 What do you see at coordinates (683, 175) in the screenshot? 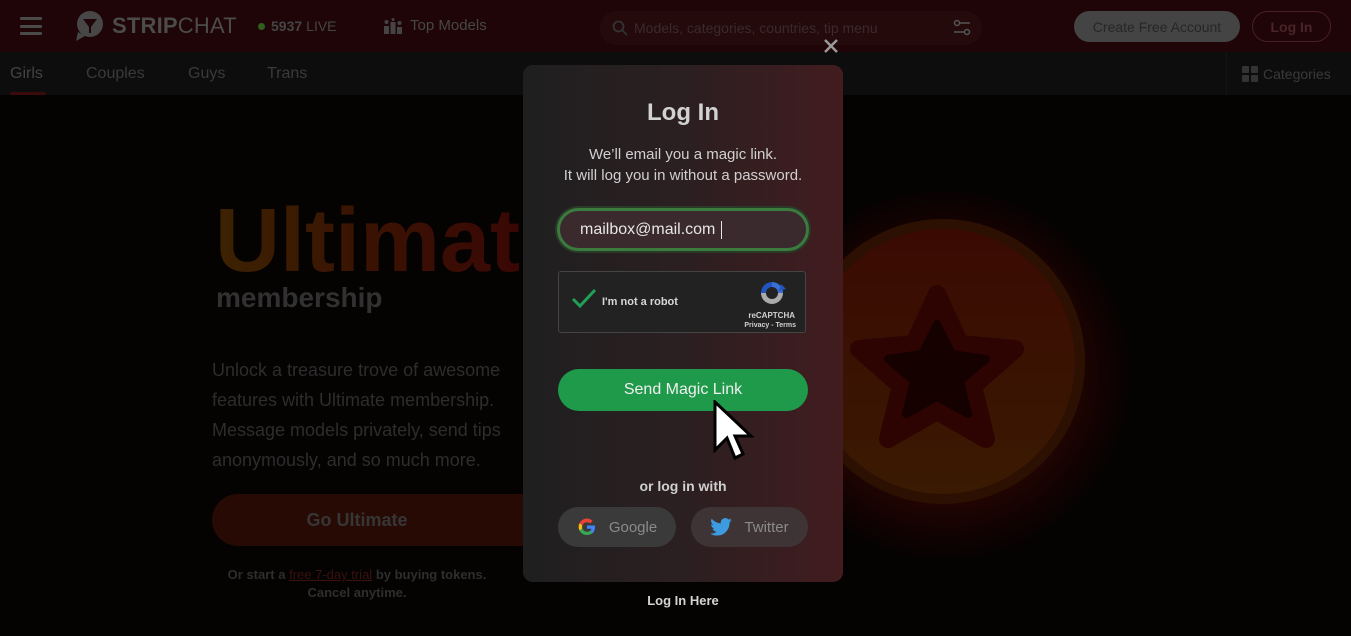
I see `desc-line-2: It will log you in without a password.` at bounding box center [683, 175].